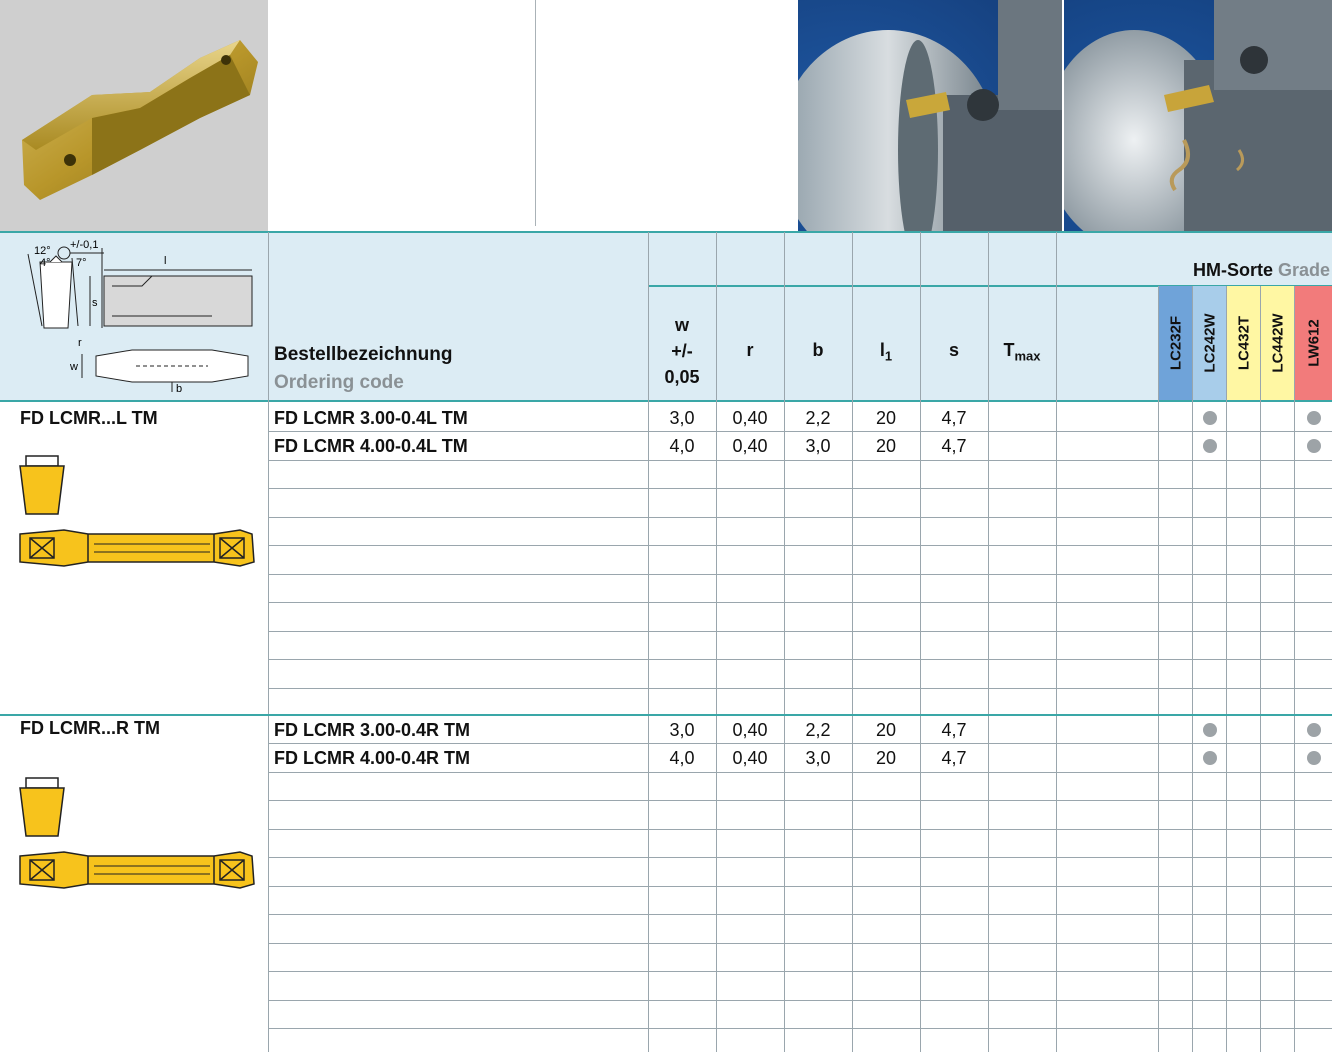 The image size is (1332, 1052). Describe the element at coordinates (666, 232) in the screenshot. I see `header-top-rule` at that location.